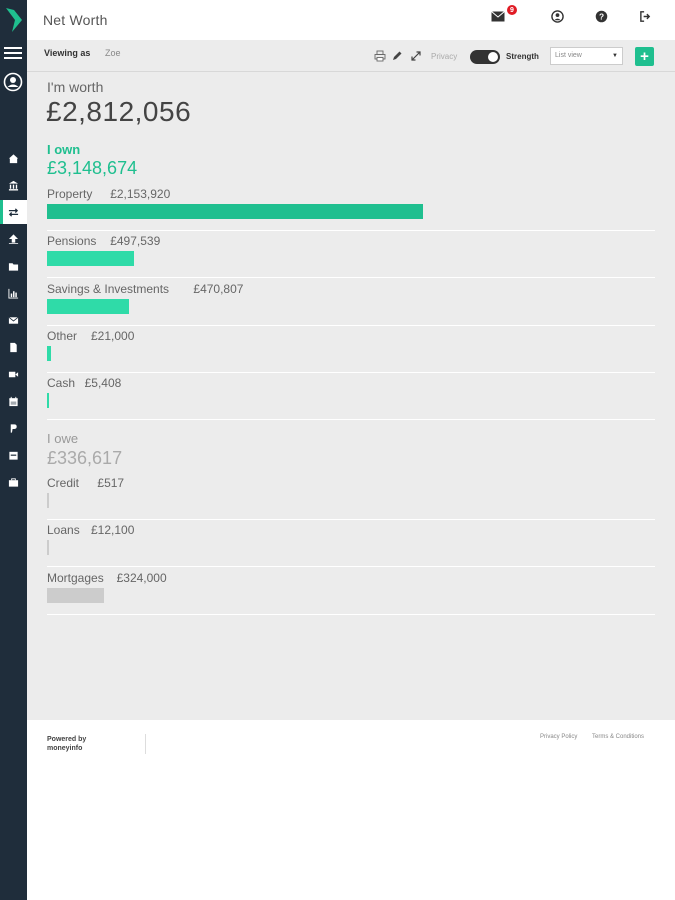 Image resolution: width=675 pixels, height=900 pixels. What do you see at coordinates (113, 53) in the screenshot?
I see `viewing-as-name: Zoe` at bounding box center [113, 53].